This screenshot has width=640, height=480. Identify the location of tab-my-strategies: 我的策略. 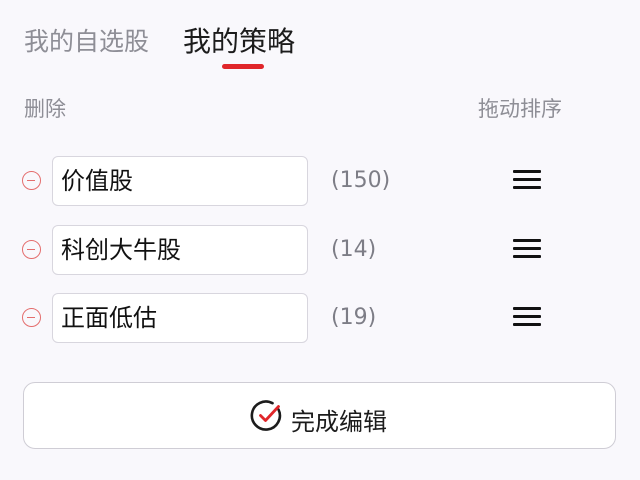
(239, 40).